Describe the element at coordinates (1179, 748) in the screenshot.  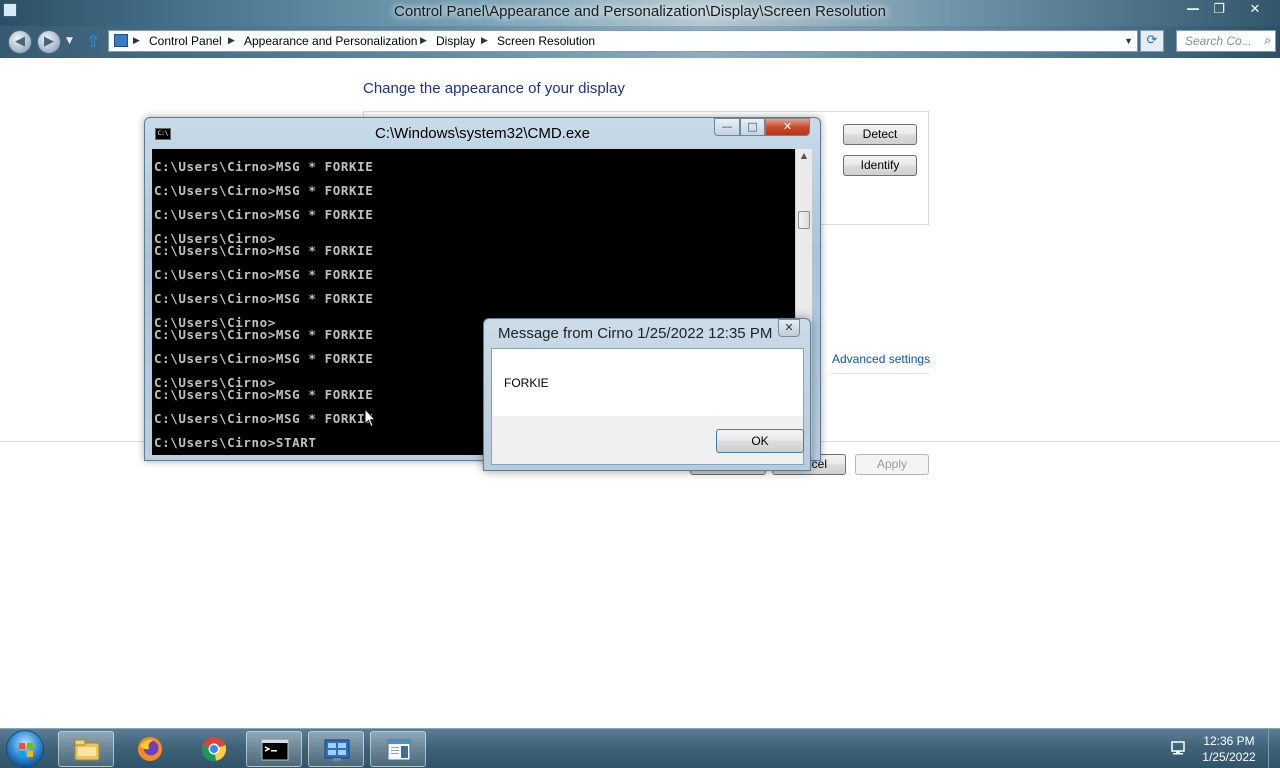
I see `network-icon` at that location.